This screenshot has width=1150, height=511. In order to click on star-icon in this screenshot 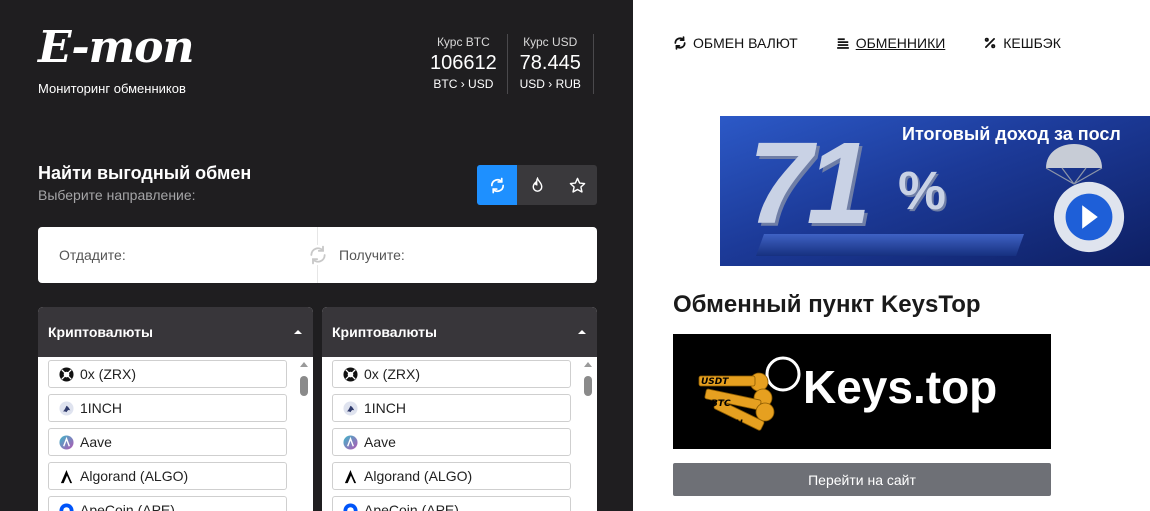, I will do `click(577, 185)`.